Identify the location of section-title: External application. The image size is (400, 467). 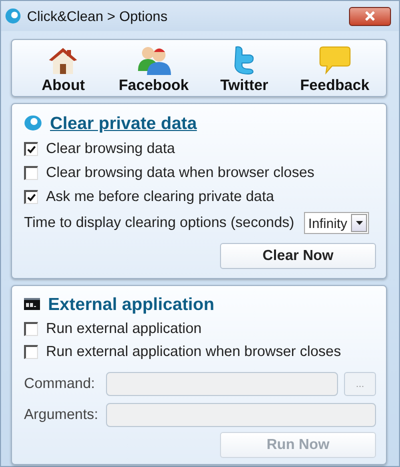
(131, 304).